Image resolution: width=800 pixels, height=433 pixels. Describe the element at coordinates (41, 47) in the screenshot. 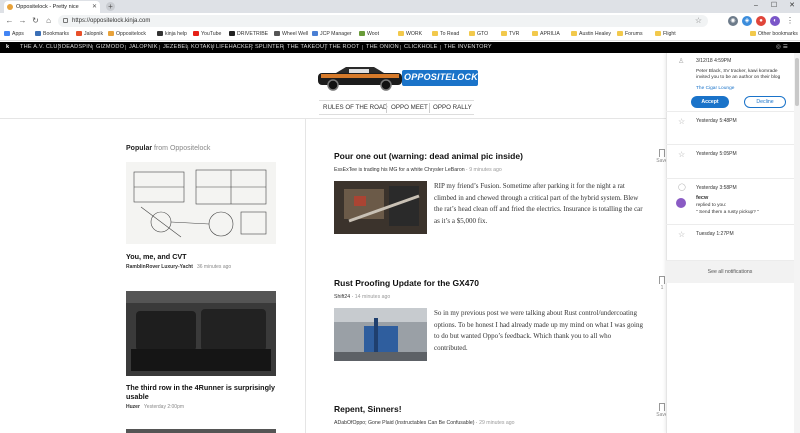

I see `kinja-nav-item: THE A.V. CLUB` at that location.